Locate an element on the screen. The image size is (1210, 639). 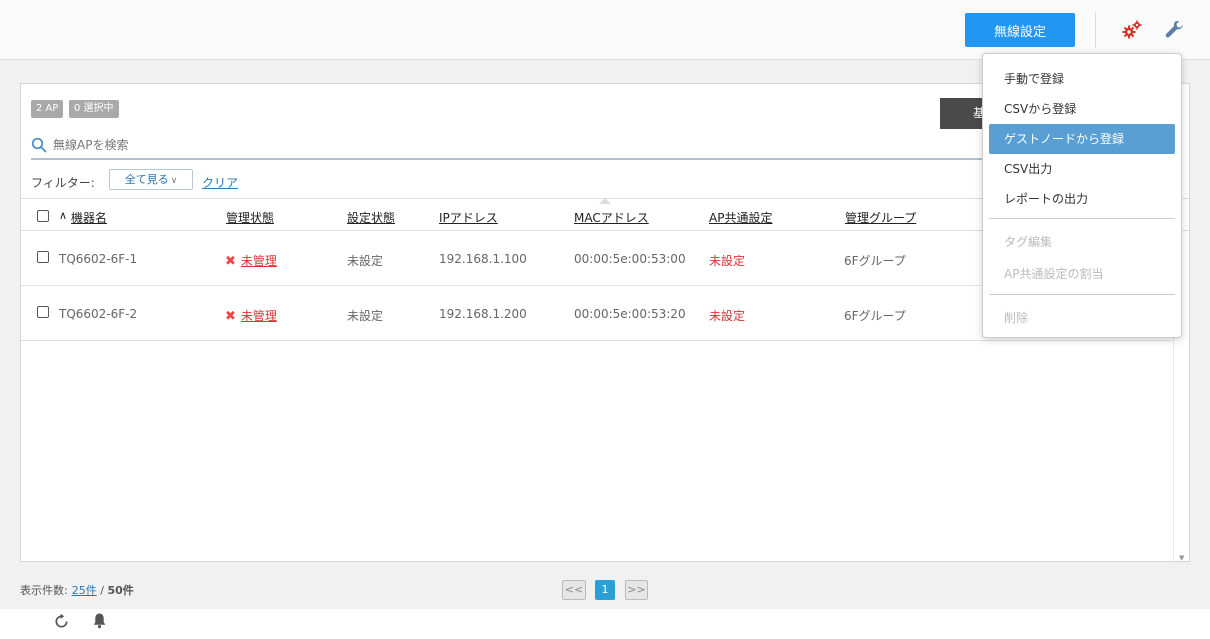
cell-ip-address: 192.168.1.100 is located at coordinates (483, 259).